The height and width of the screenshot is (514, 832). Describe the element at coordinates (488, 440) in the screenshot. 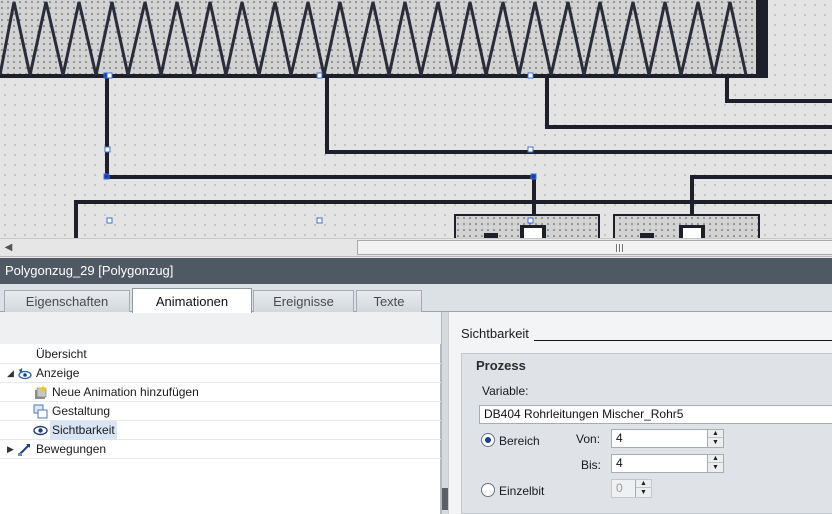

I see `range-radio` at that location.